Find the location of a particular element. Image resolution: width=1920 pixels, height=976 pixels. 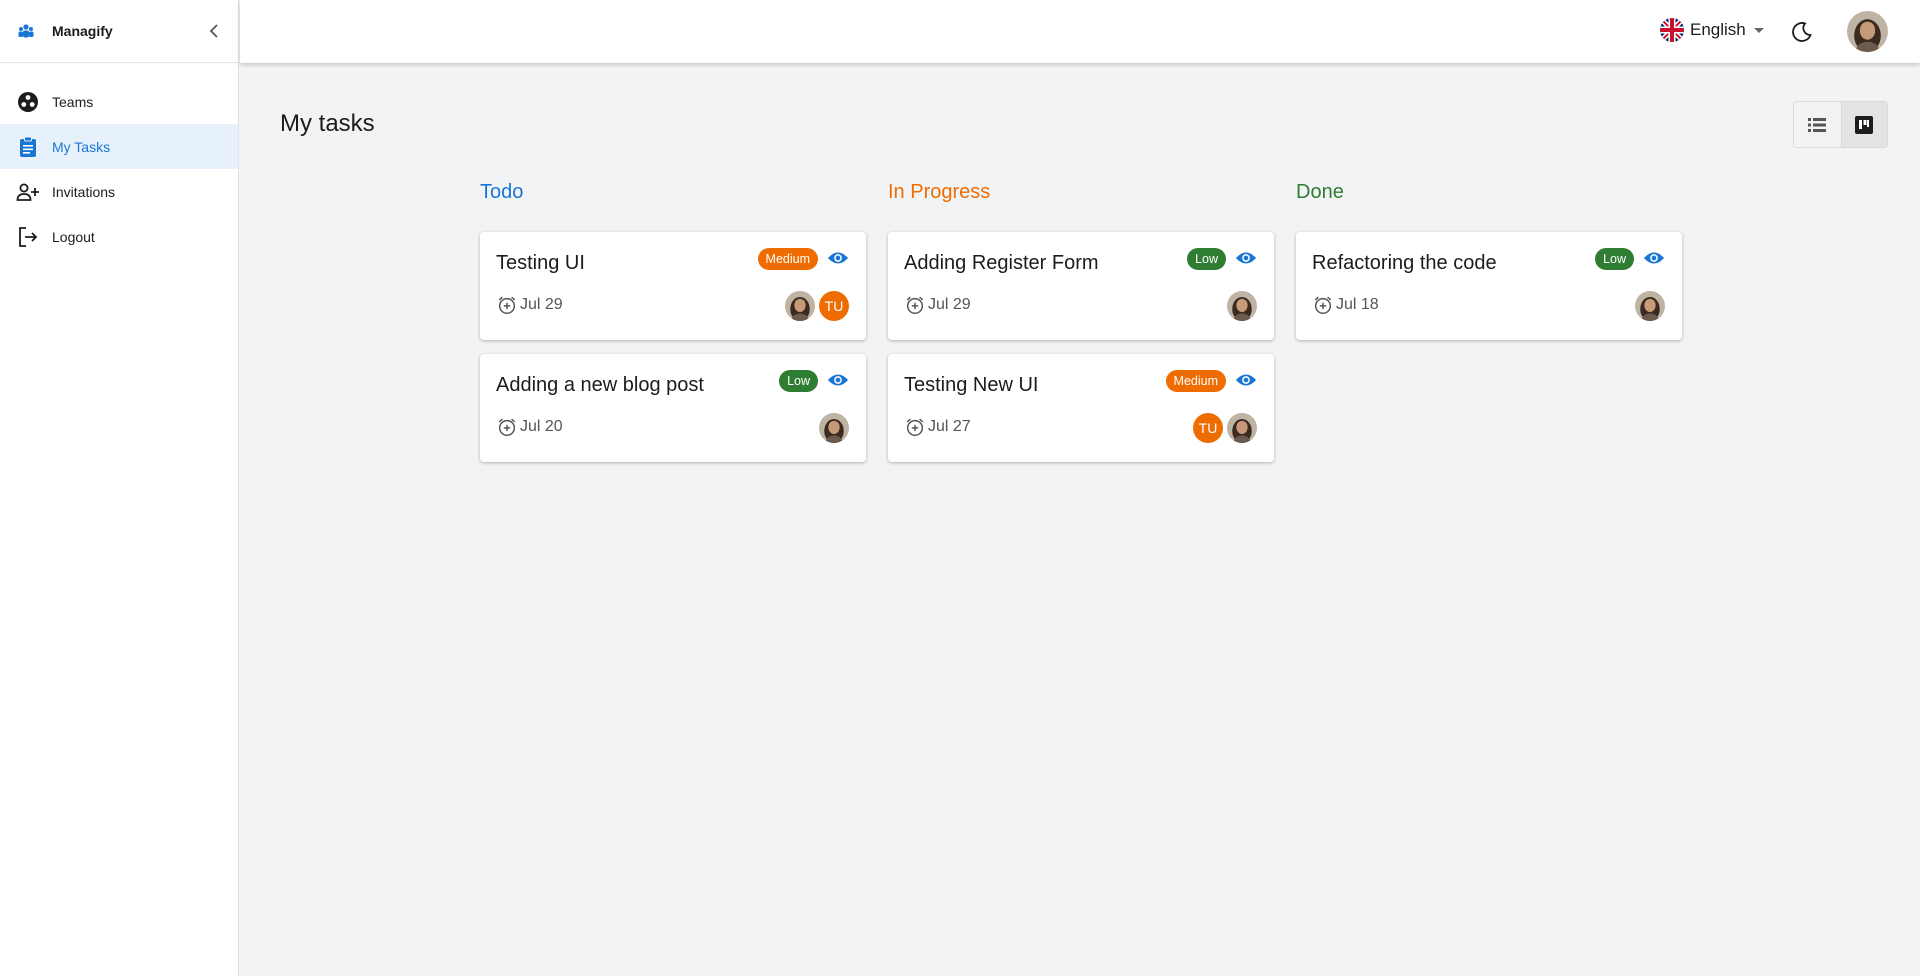

chevron-left-icon is located at coordinates (214, 31).